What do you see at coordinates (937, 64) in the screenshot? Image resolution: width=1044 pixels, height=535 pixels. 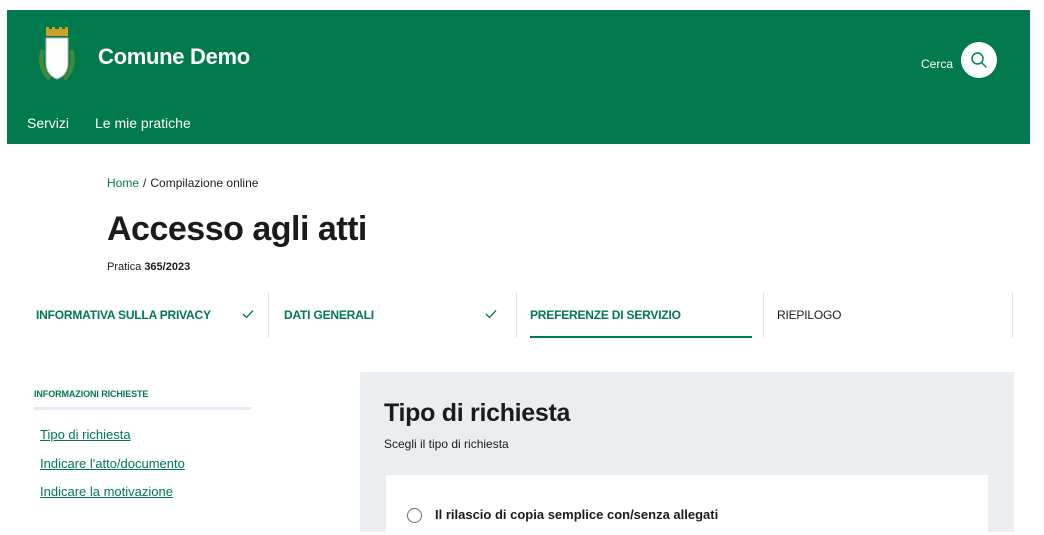 I see `search-label: Cerca` at bounding box center [937, 64].